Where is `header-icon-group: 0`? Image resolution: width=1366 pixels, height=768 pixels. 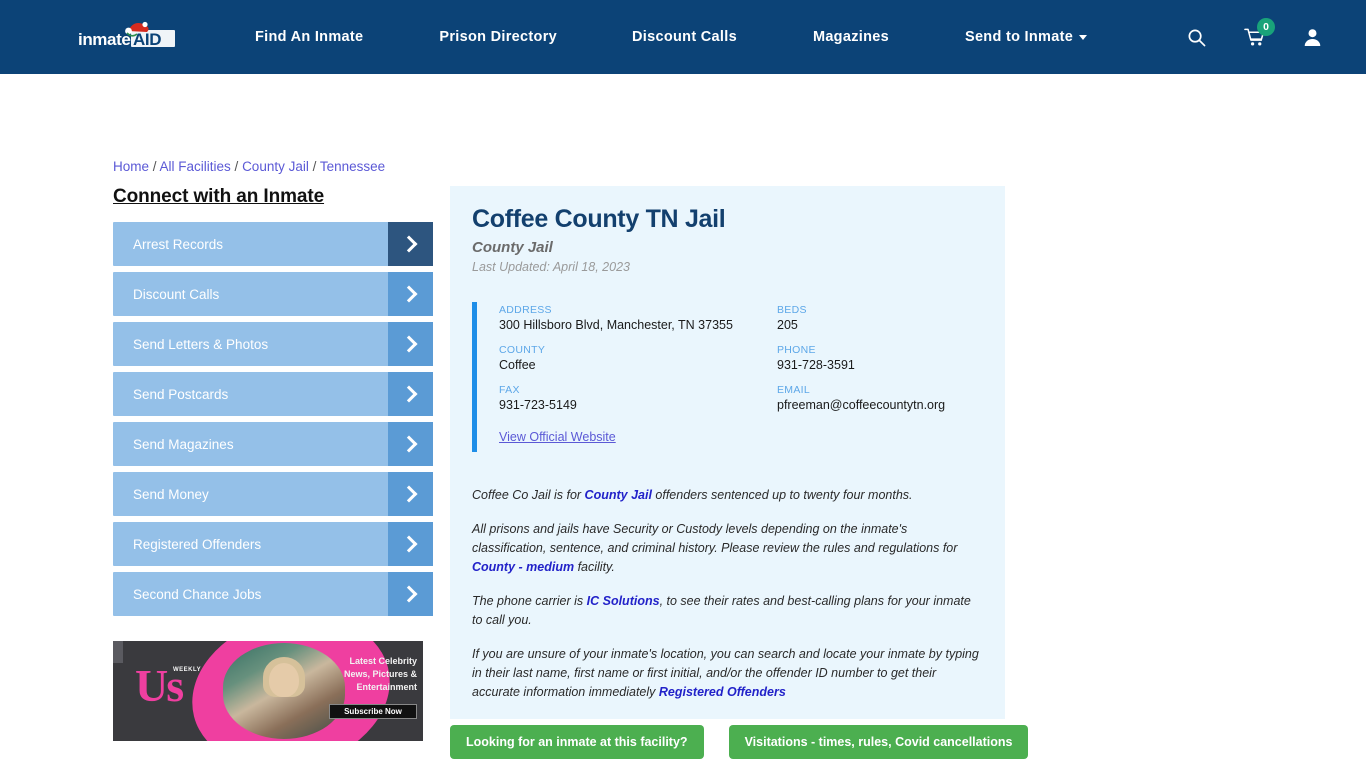
header-icon-group: 0 is located at coordinates (1254, 37).